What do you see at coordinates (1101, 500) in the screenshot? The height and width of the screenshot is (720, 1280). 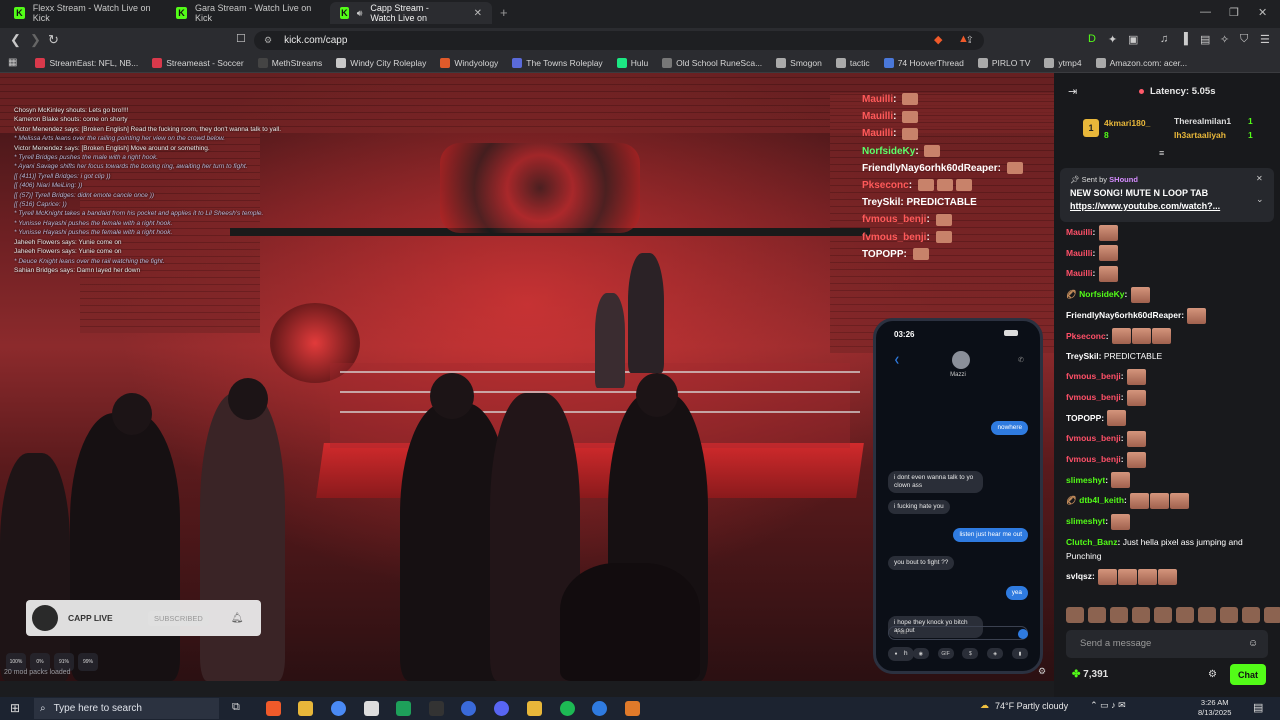 I see `chat-username: dtb4l_keith` at bounding box center [1101, 500].